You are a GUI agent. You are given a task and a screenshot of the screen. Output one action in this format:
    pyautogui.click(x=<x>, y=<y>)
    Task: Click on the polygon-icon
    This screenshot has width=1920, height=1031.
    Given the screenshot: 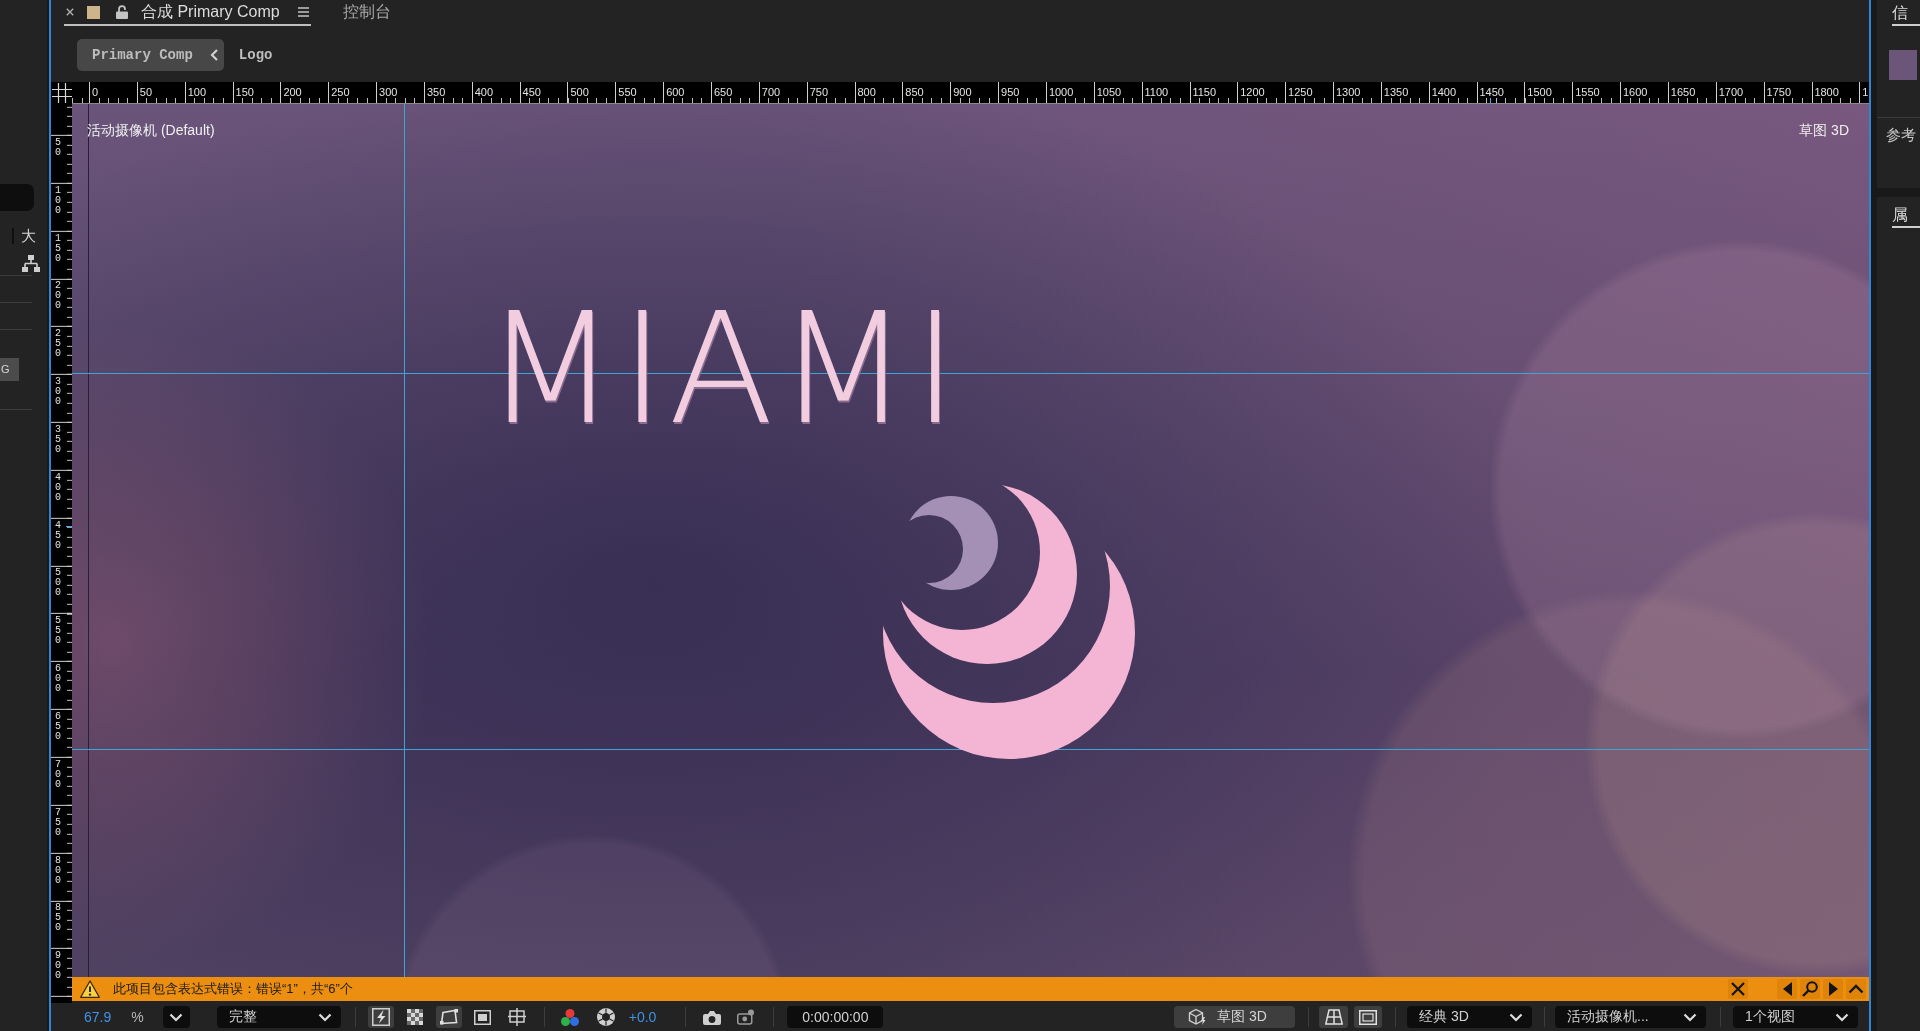 What is the action you would take?
    pyautogui.click(x=448, y=1017)
    